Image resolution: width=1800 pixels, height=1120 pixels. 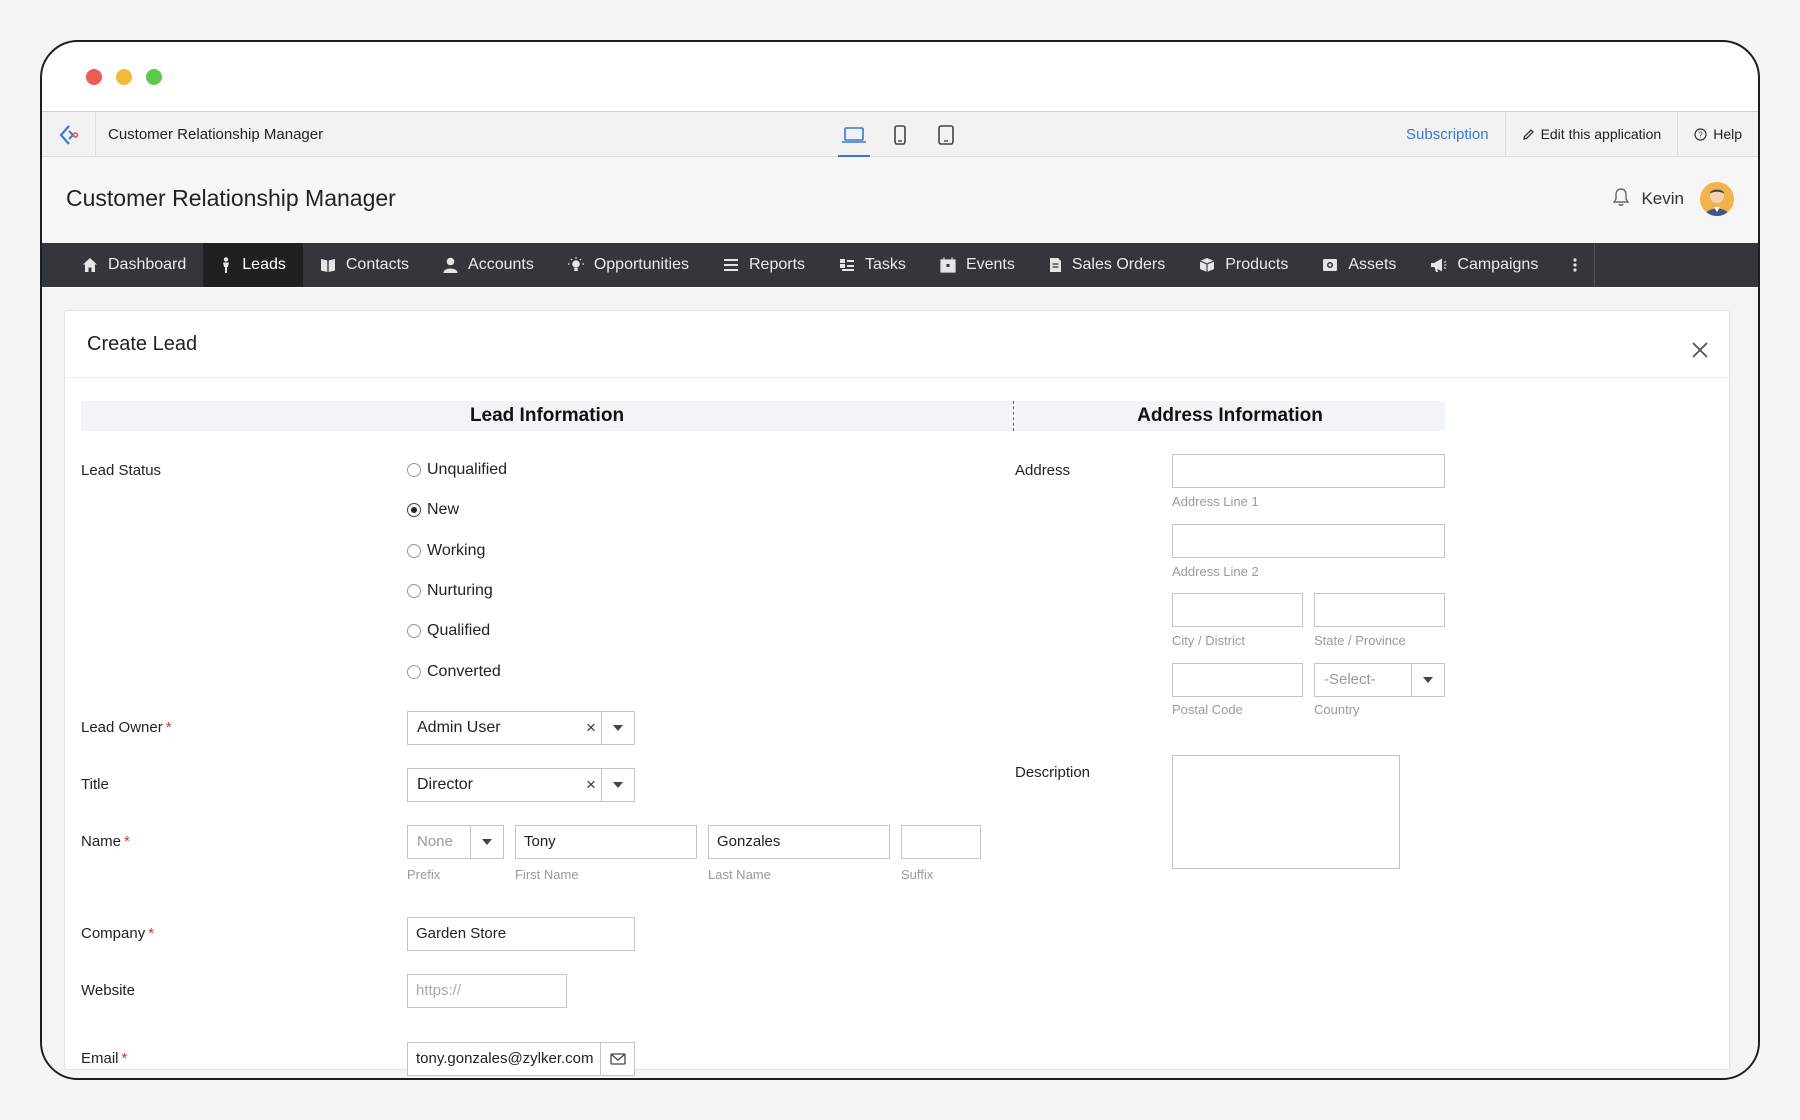 I want to click on nav-tasks: Tasks, so click(x=872, y=265).